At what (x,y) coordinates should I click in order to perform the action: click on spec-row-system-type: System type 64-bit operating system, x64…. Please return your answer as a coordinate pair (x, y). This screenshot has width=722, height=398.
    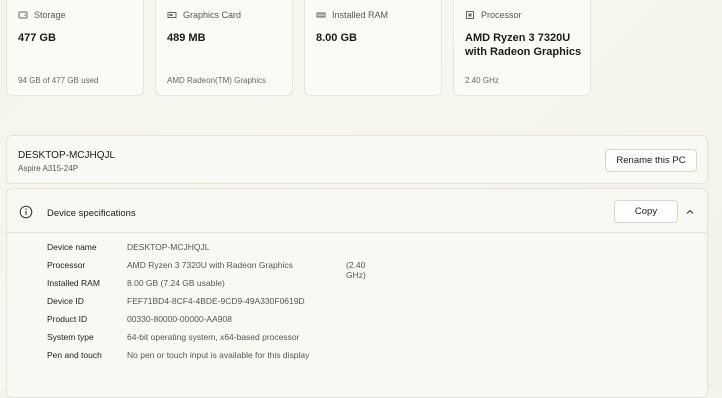
    Looking at the image, I should click on (173, 340).